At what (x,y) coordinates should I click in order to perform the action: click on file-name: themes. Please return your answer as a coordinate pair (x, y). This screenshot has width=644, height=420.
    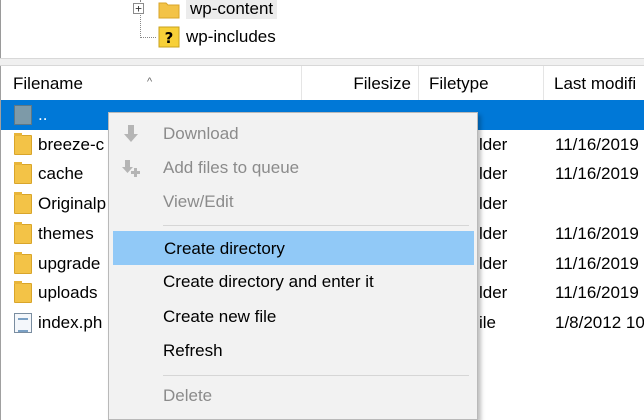
    Looking at the image, I should click on (66, 233).